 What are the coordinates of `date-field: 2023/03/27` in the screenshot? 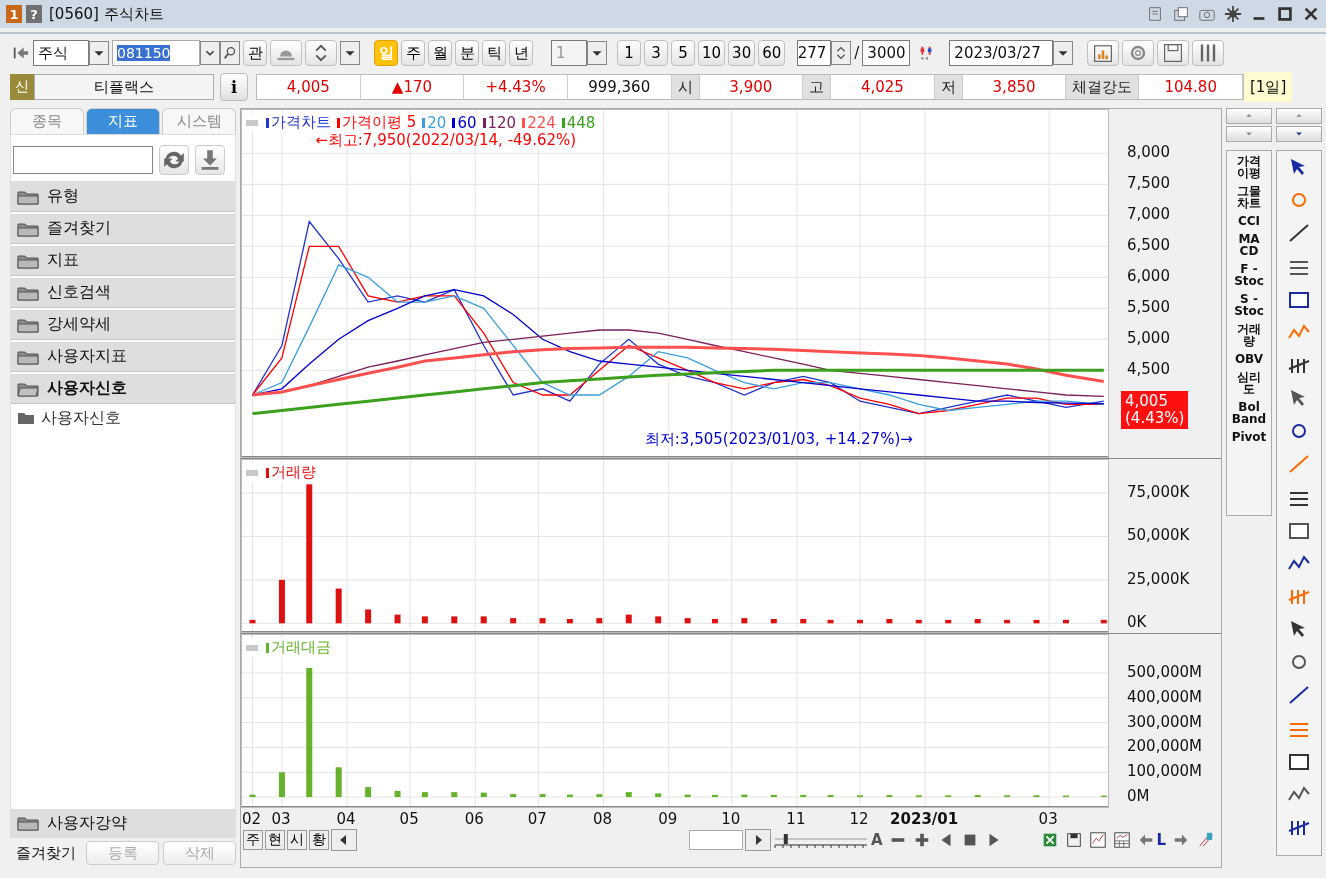 It's located at (1001, 53).